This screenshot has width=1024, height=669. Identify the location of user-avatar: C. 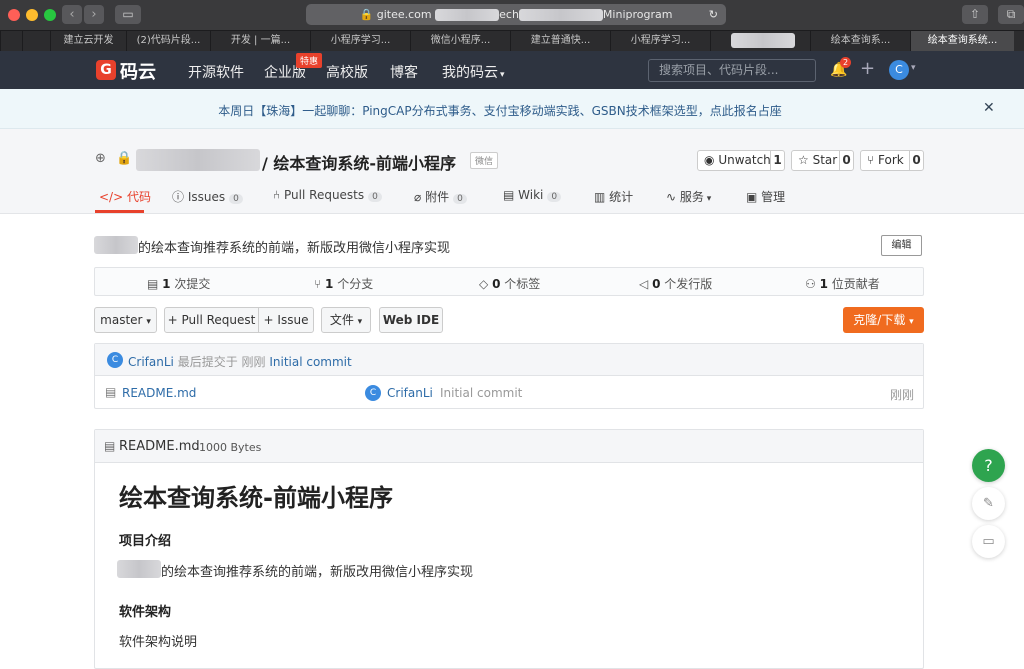
(899, 70).